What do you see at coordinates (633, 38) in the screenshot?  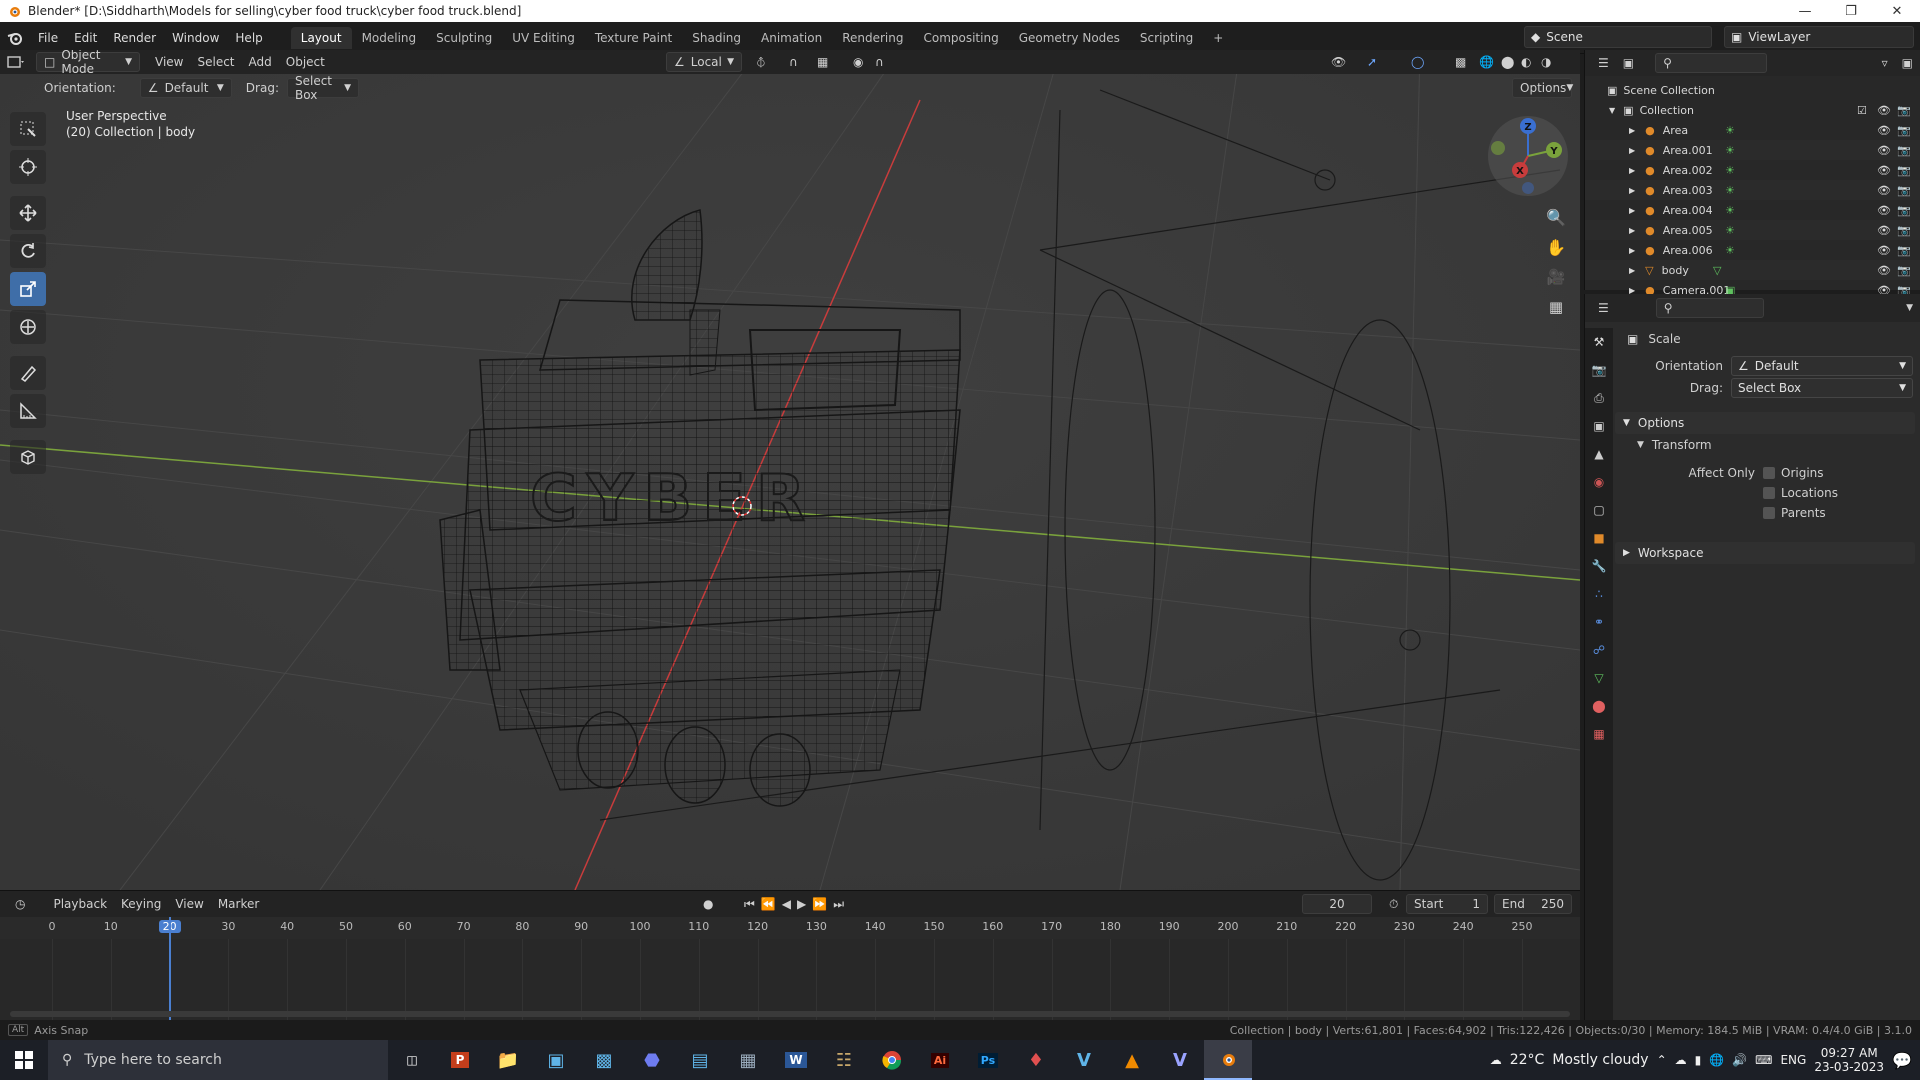 I see `tab-texture-paint: Texture Paint` at bounding box center [633, 38].